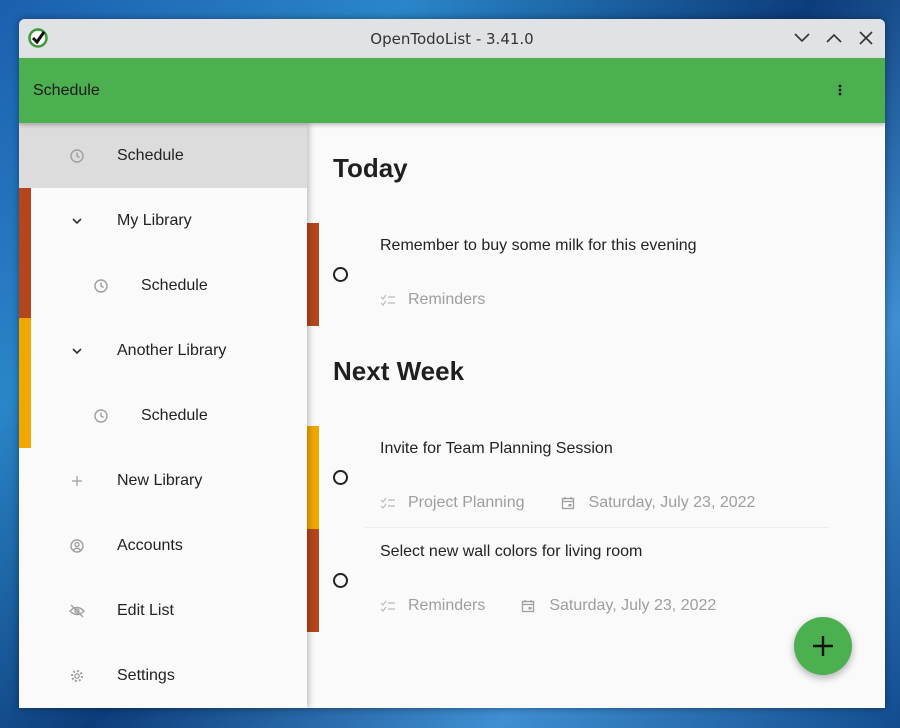 The width and height of the screenshot is (900, 728). I want to click on title-bar: OpenTodoList - 3.41.0, so click(452, 38).